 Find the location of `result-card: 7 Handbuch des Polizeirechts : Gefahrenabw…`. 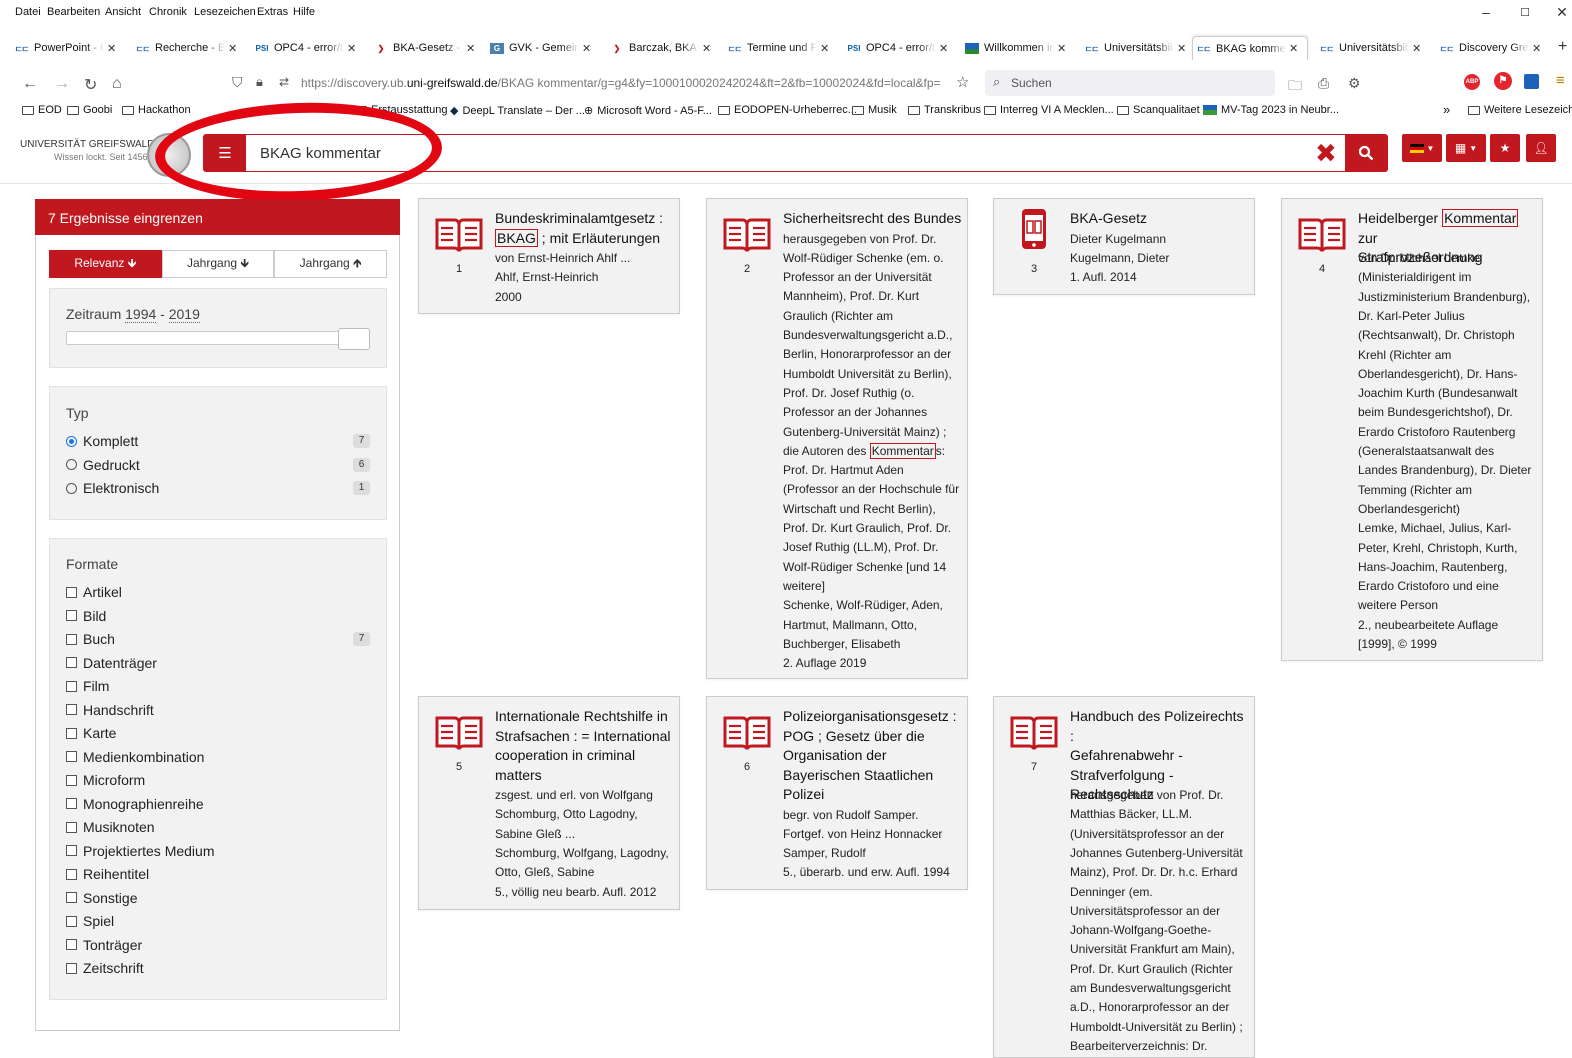

result-card: 7 Handbuch des Polizeirechts : Gefahrenabw… is located at coordinates (1124, 877).